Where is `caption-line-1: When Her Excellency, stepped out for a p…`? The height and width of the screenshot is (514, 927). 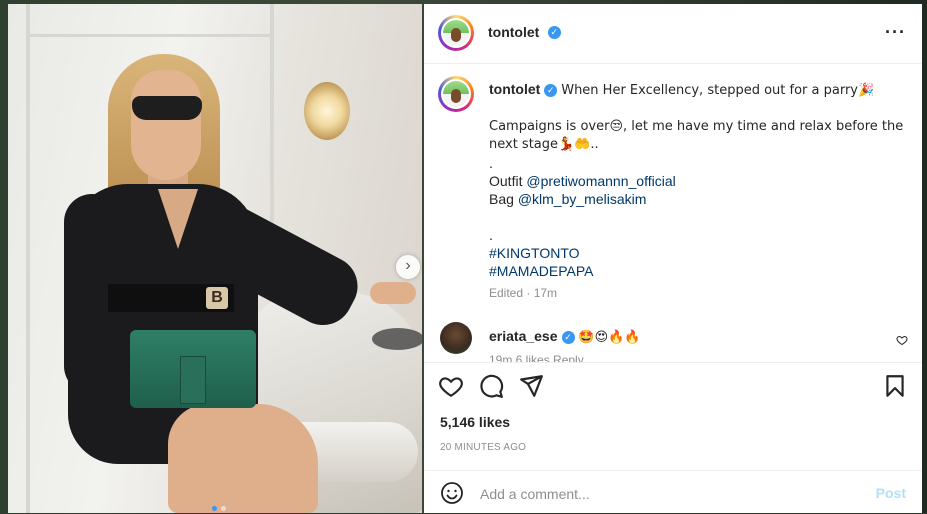 caption-line-1: When Her Excellency, stepped out for a p… is located at coordinates (718, 90).